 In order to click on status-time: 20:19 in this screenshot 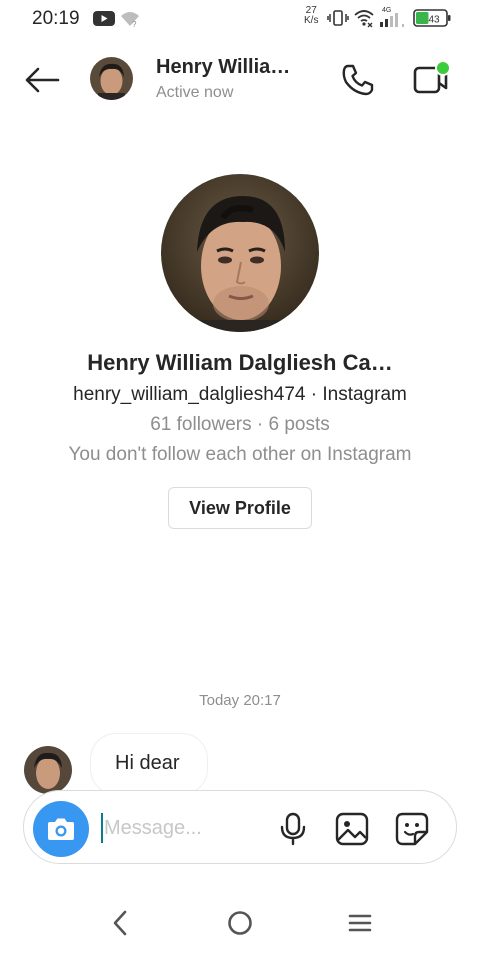, I will do `click(56, 18)`.